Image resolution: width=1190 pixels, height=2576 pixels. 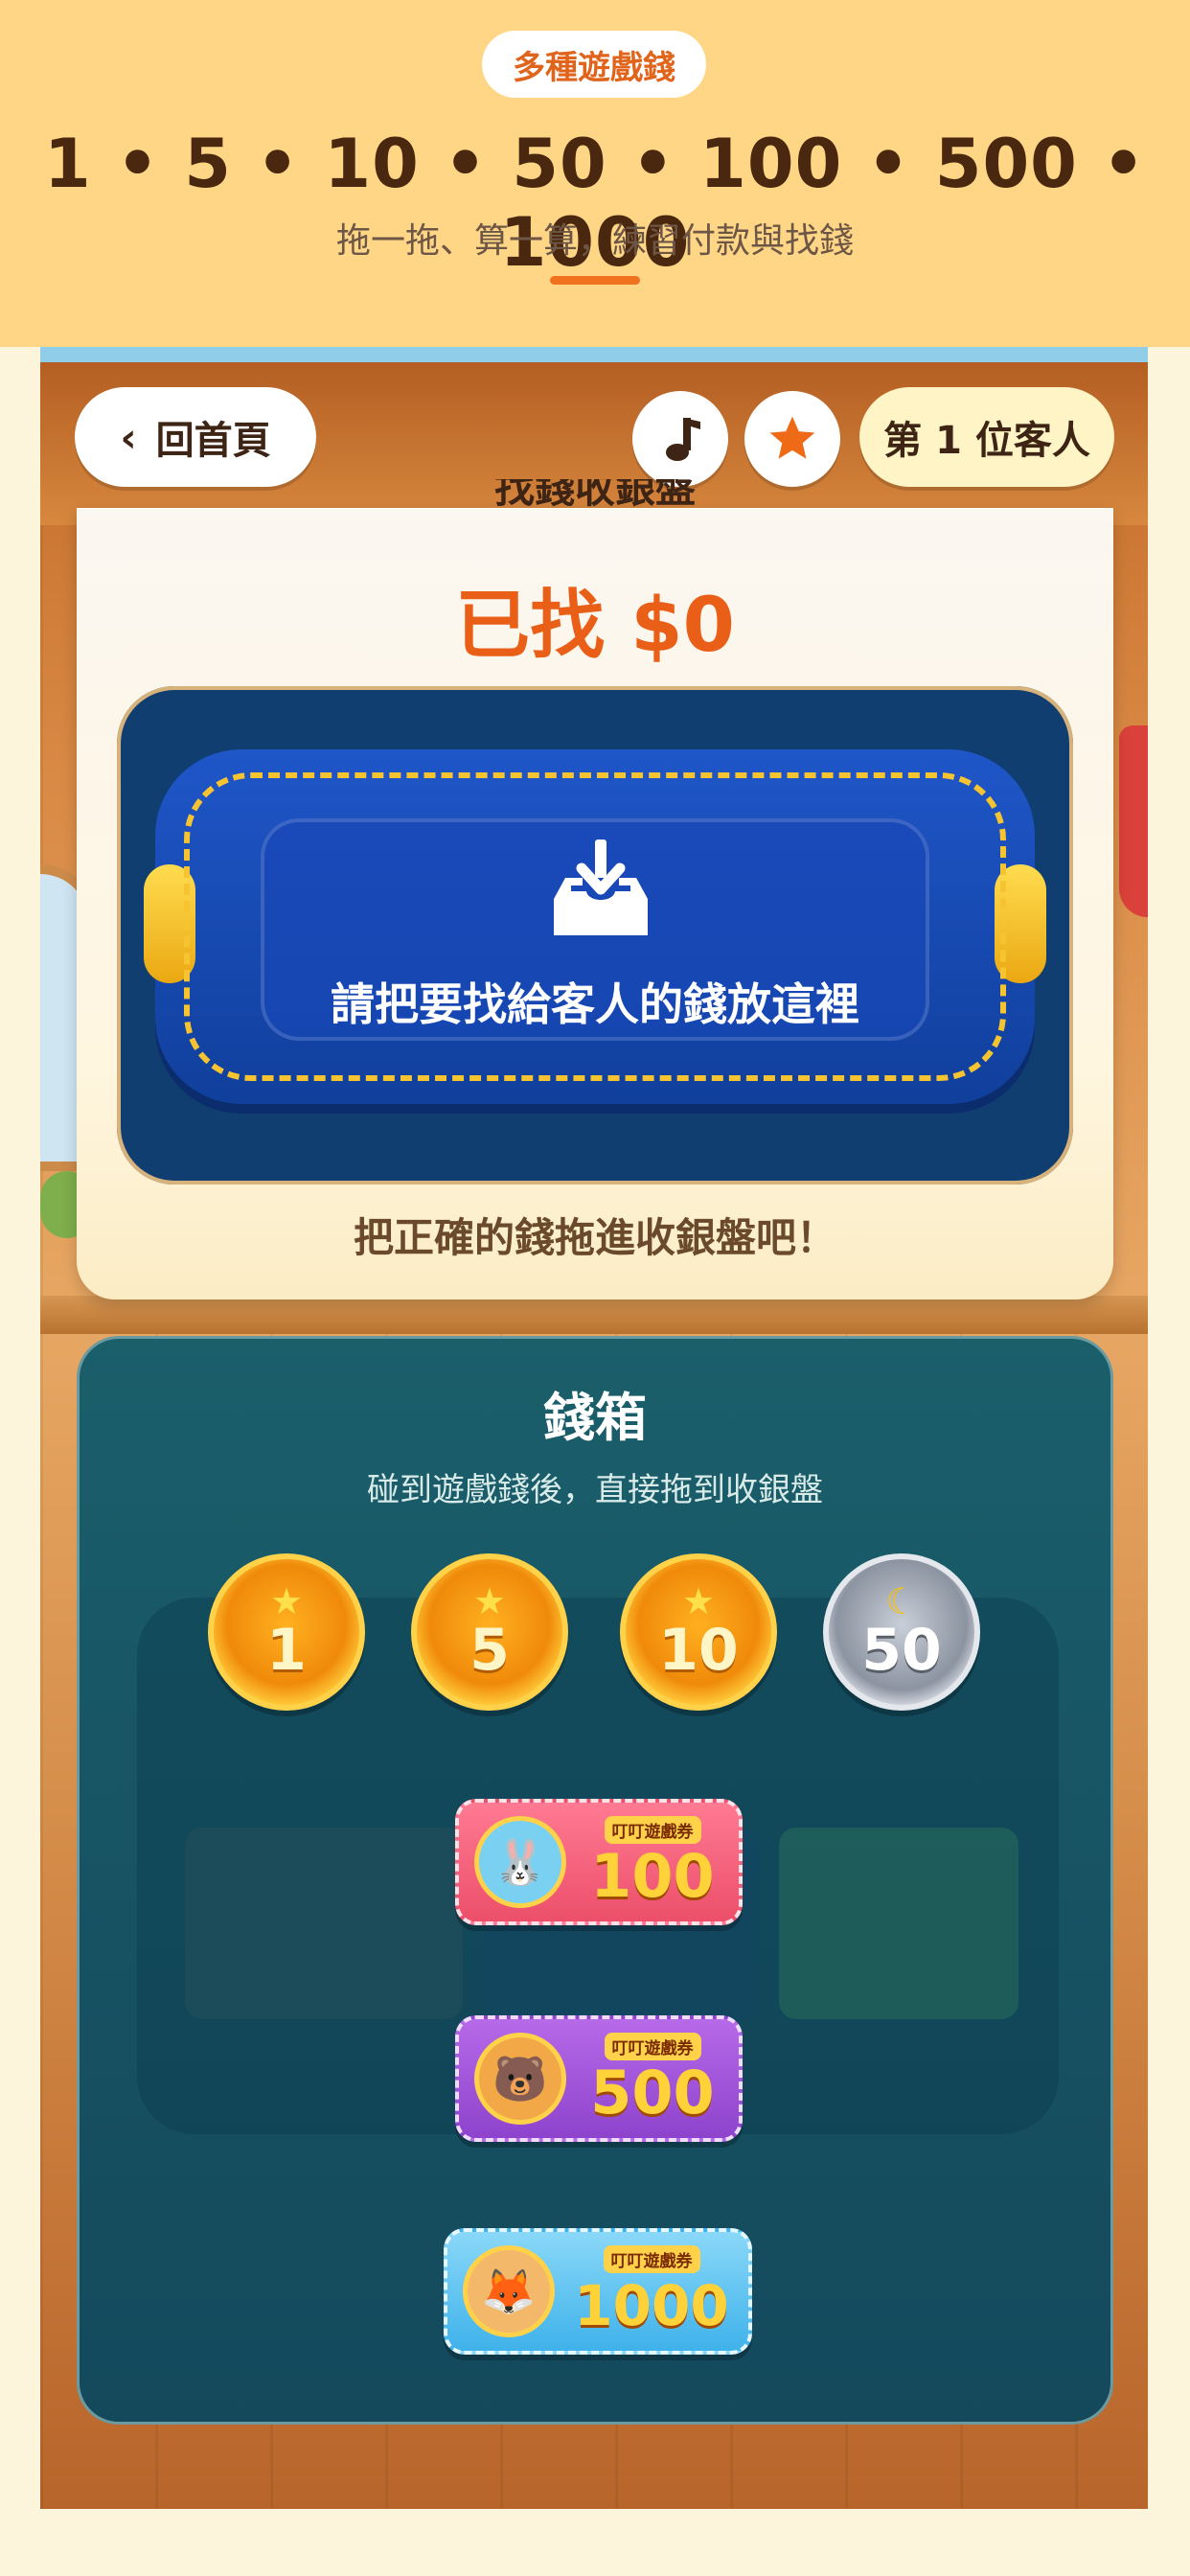 I want to click on tray-card-title-text: 找錢收銀盤, so click(x=594, y=495).